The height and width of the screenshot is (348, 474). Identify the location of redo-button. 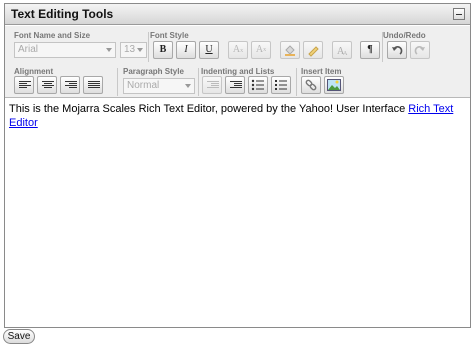
(420, 50).